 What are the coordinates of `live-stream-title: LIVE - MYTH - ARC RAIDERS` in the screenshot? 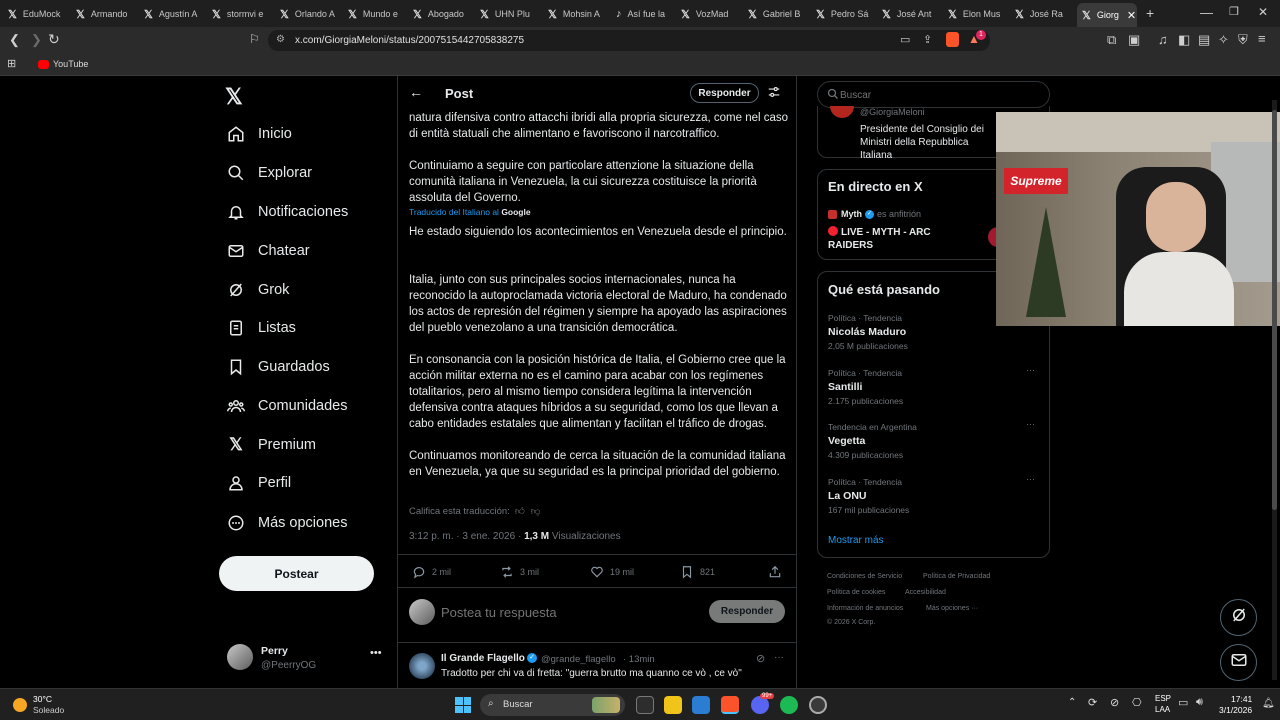 It's located at (888, 239).